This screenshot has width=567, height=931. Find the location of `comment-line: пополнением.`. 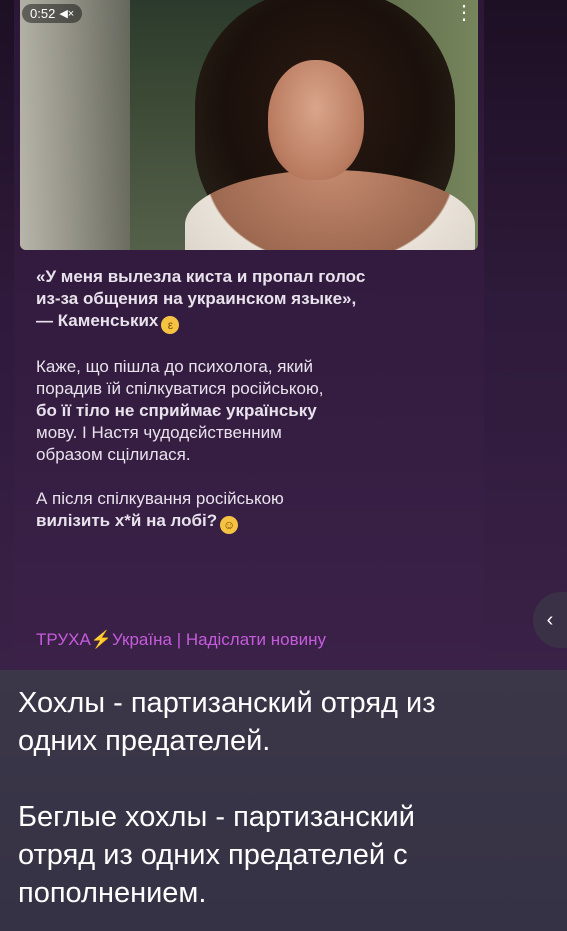

comment-line: пополнением. is located at coordinates (112, 893).